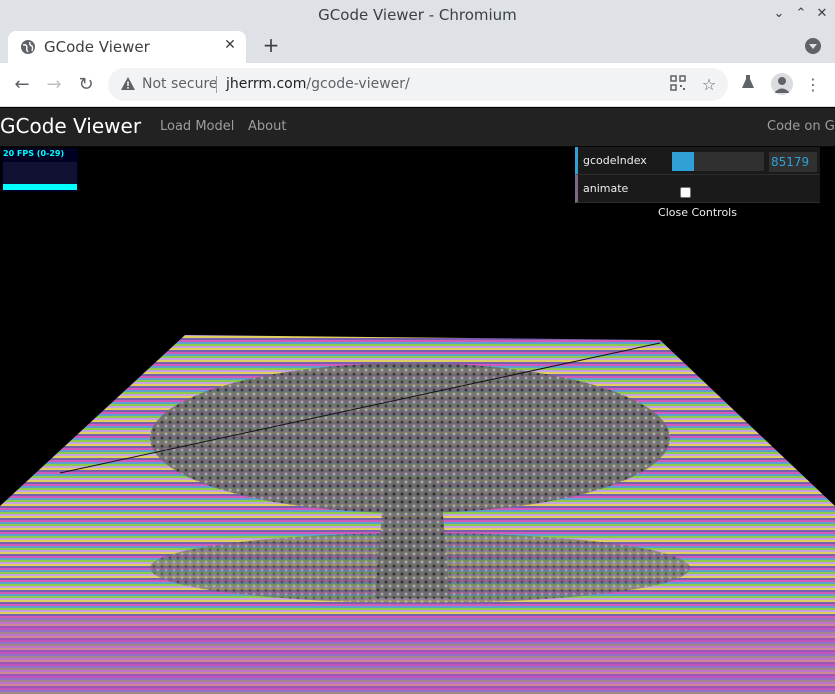 The width and height of the screenshot is (835, 694). Describe the element at coordinates (709, 85) in the screenshot. I see `bookmark-star-icon: ☆` at that location.